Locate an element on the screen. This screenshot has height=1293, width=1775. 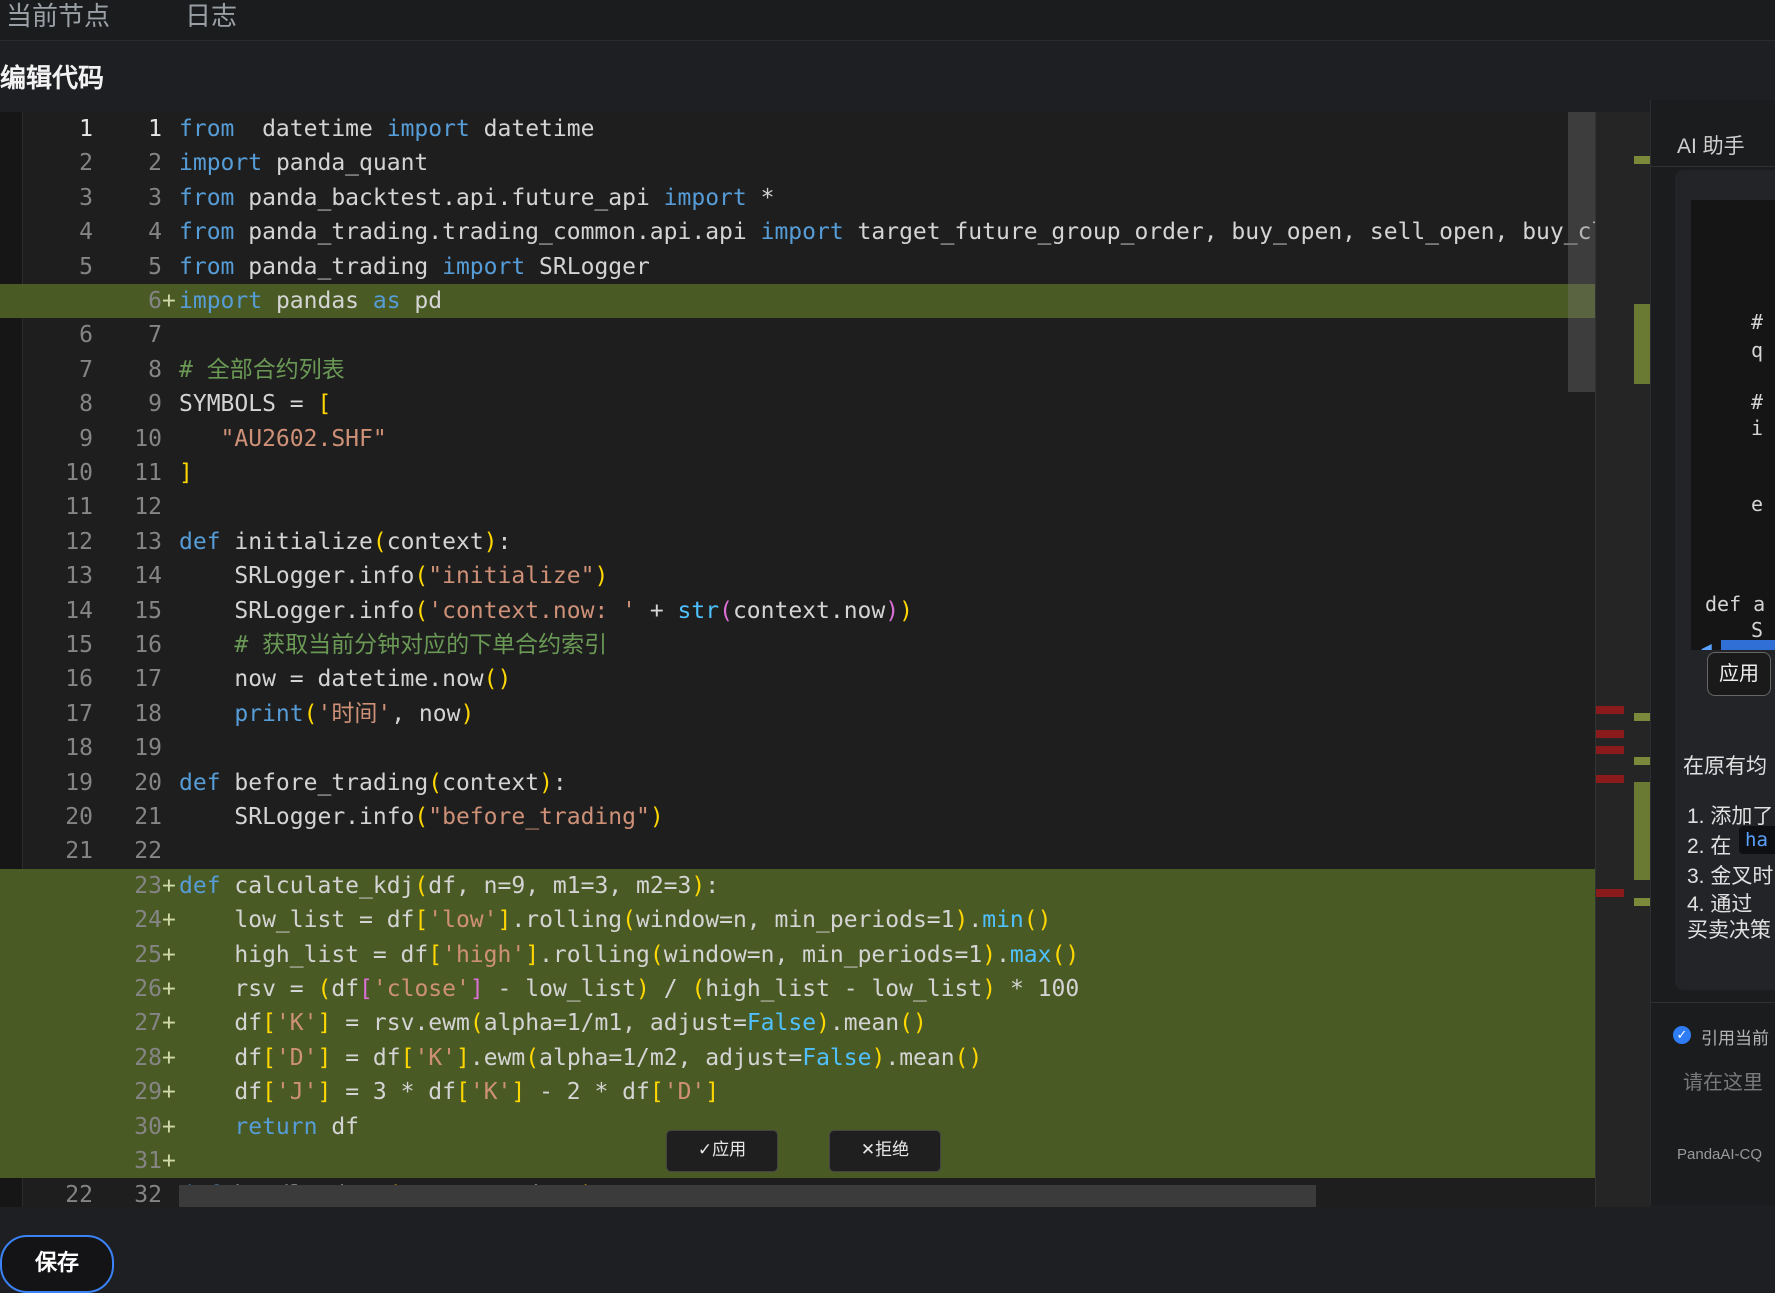
code-line: 67 is located at coordinates (797, 335).